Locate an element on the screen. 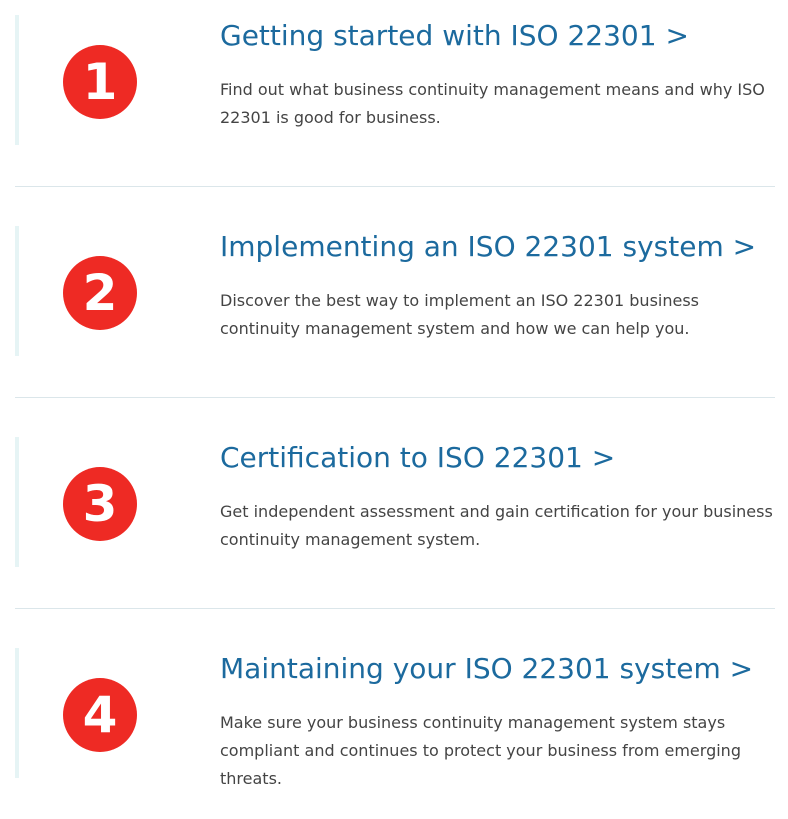 The width and height of the screenshot is (788, 819). step-number-badge: 1 is located at coordinates (100, 82).